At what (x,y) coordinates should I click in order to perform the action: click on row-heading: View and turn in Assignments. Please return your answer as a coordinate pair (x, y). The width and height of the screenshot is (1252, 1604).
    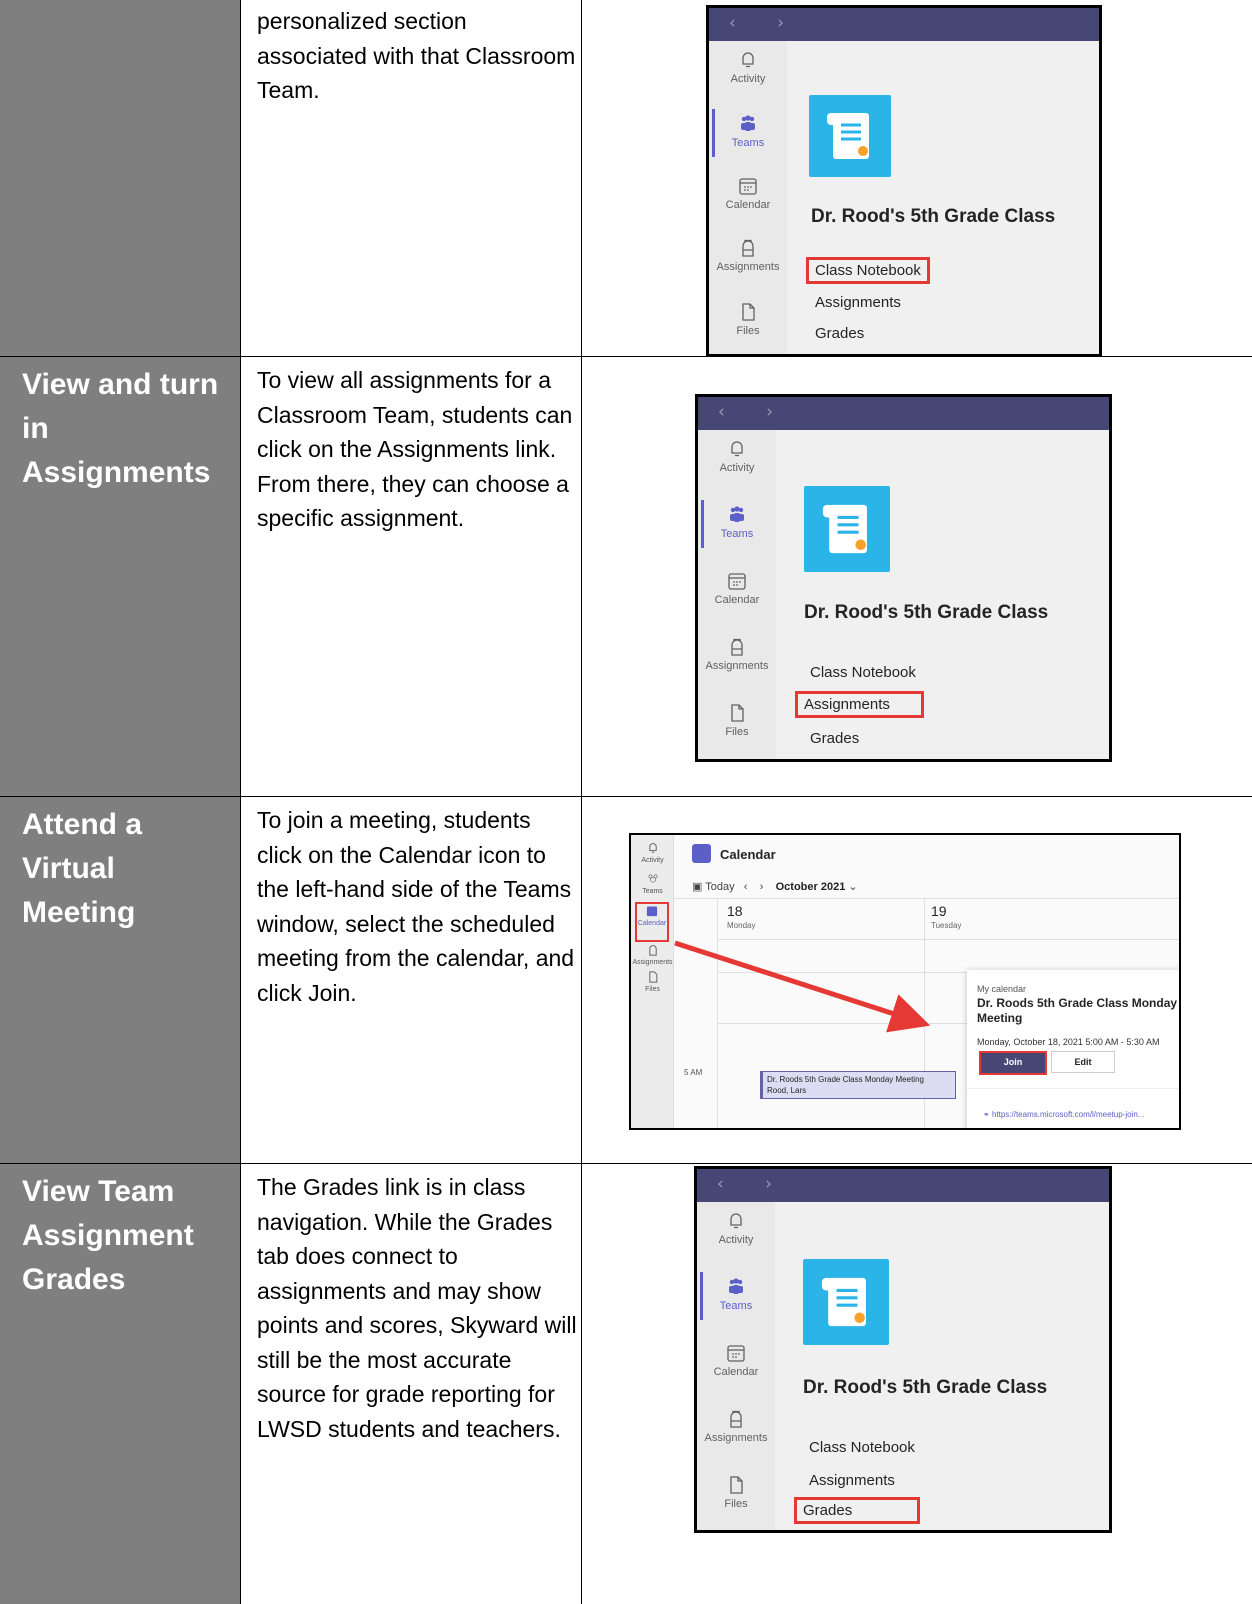
    Looking at the image, I should click on (120, 428).